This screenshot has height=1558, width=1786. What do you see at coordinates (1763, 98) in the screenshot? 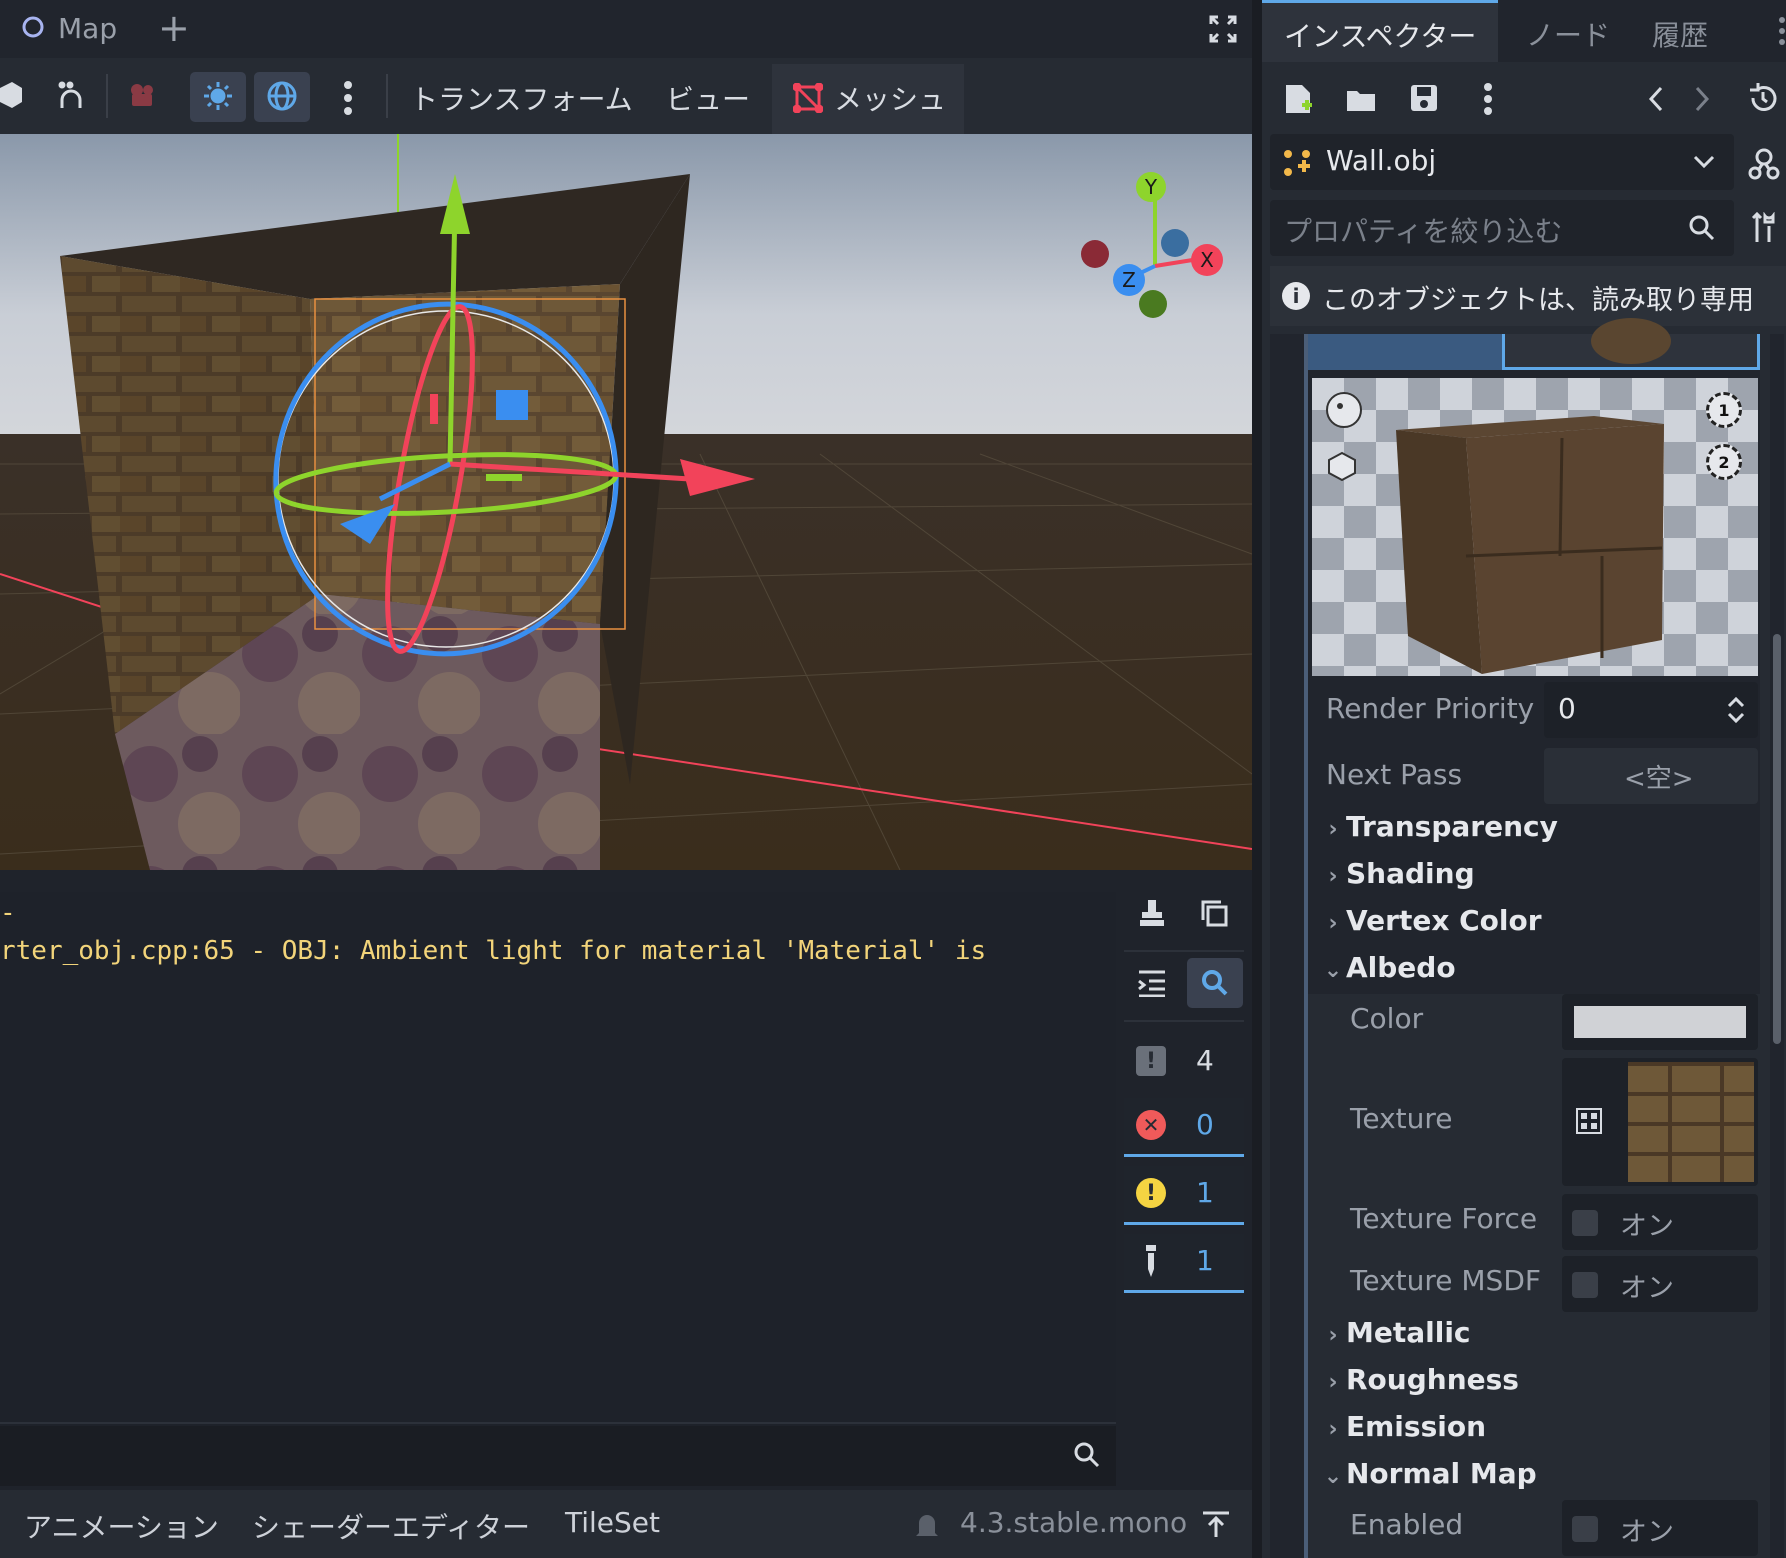
I see `recent-history-icon` at bounding box center [1763, 98].